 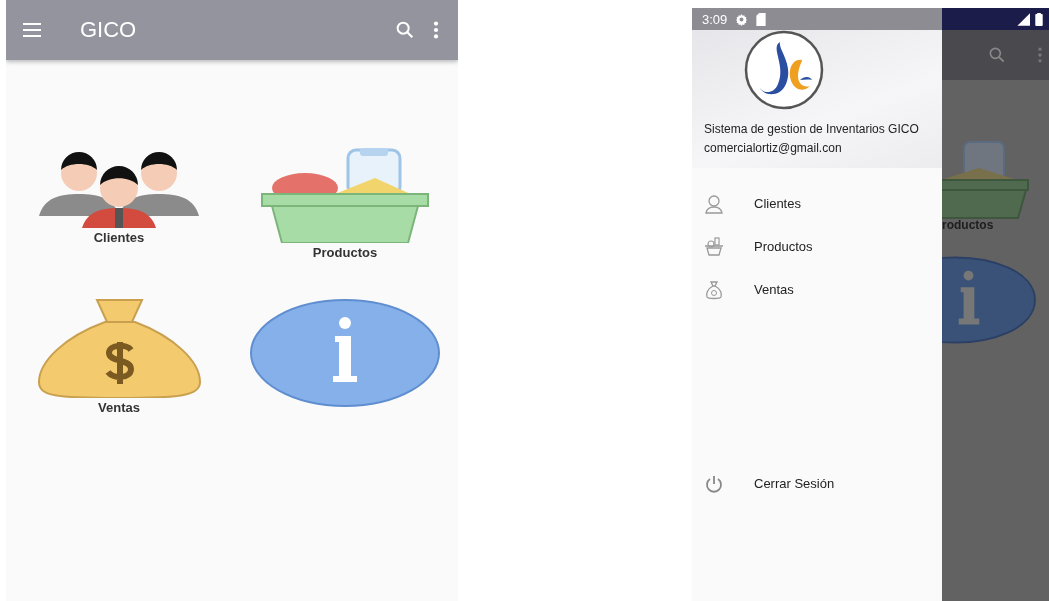 I want to click on status-time: 3:09, so click(x=715, y=19).